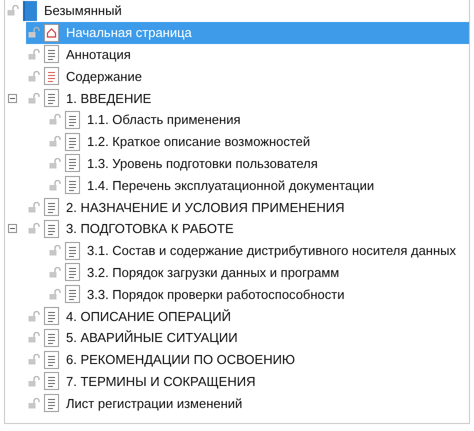 The width and height of the screenshot is (474, 431). Describe the element at coordinates (247, 229) in the screenshot. I see `tree-item: 3. ПОДГОТОВКА К РАБОТЕ` at that location.